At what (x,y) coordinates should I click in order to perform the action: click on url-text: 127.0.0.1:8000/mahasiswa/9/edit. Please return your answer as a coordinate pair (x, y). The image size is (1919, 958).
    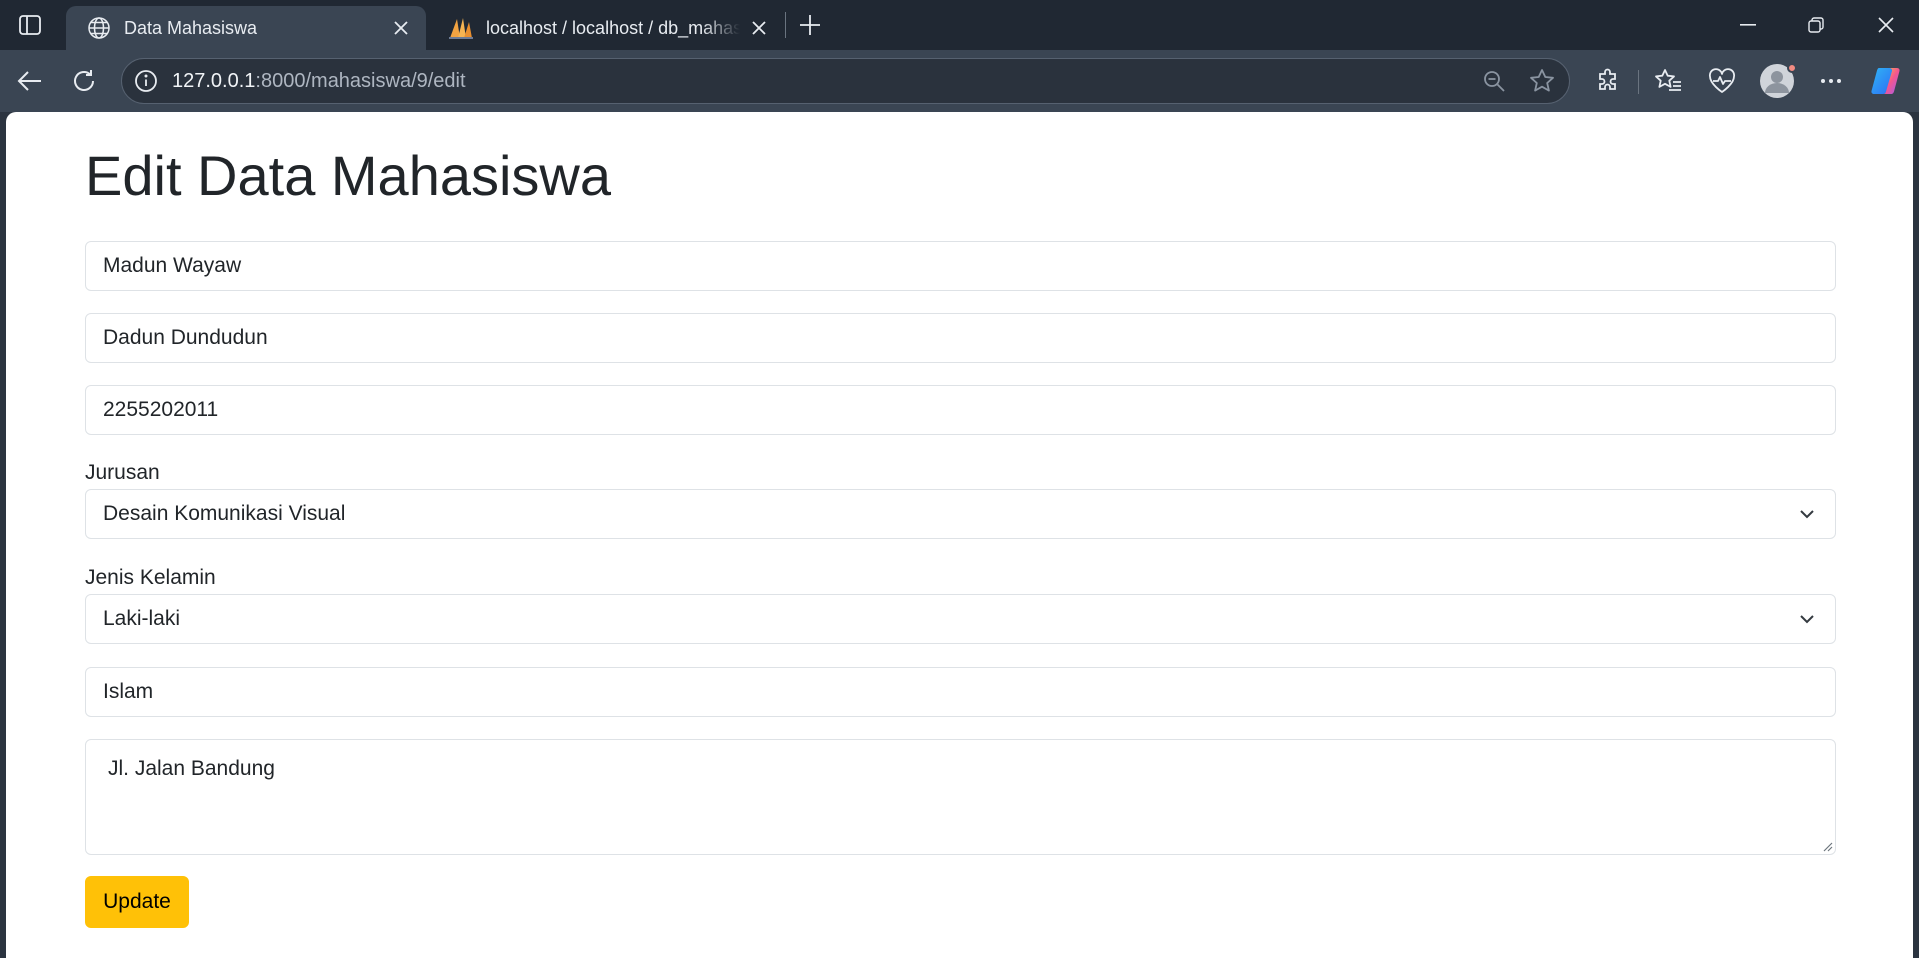
    Looking at the image, I should click on (319, 81).